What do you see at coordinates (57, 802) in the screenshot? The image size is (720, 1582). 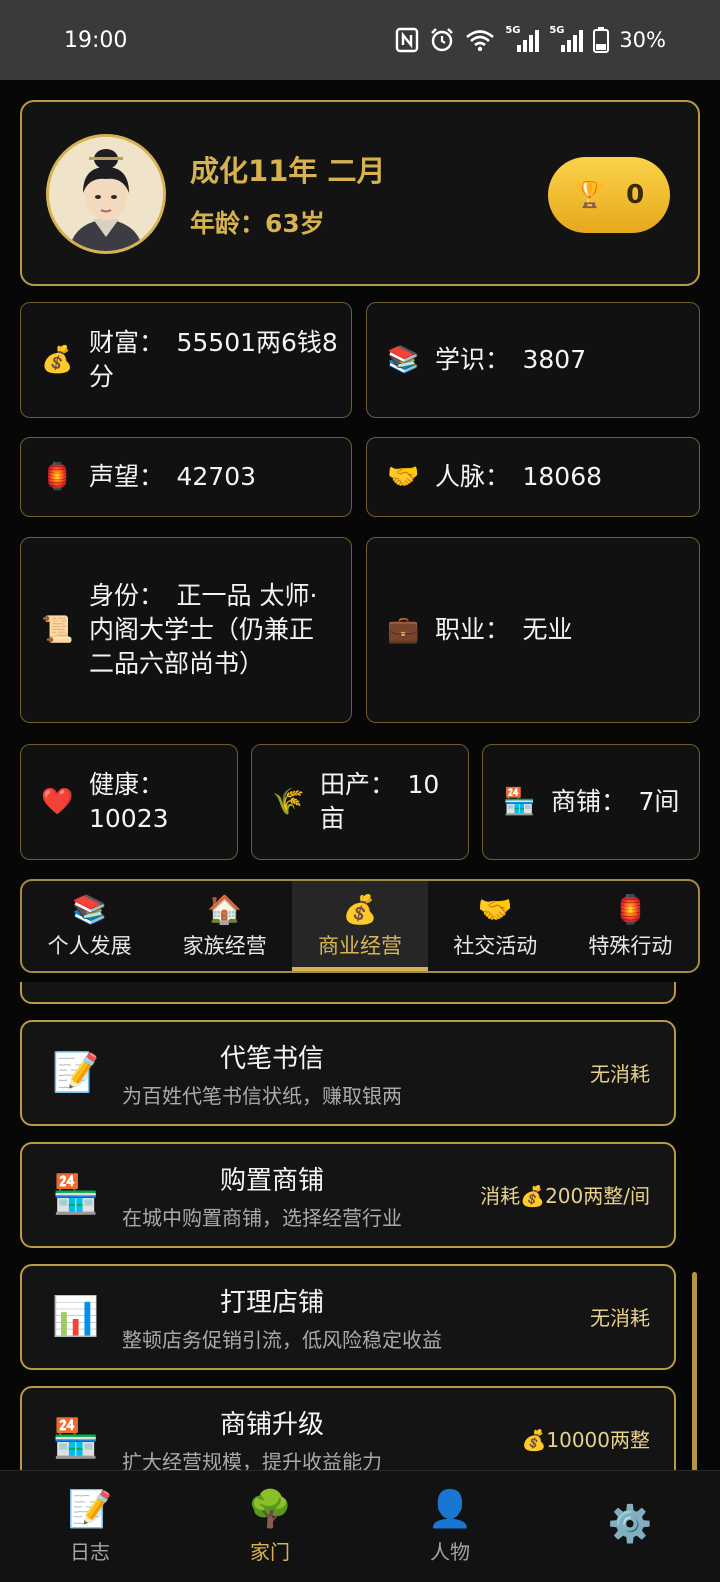 I see `heart-icon: ❤️` at bounding box center [57, 802].